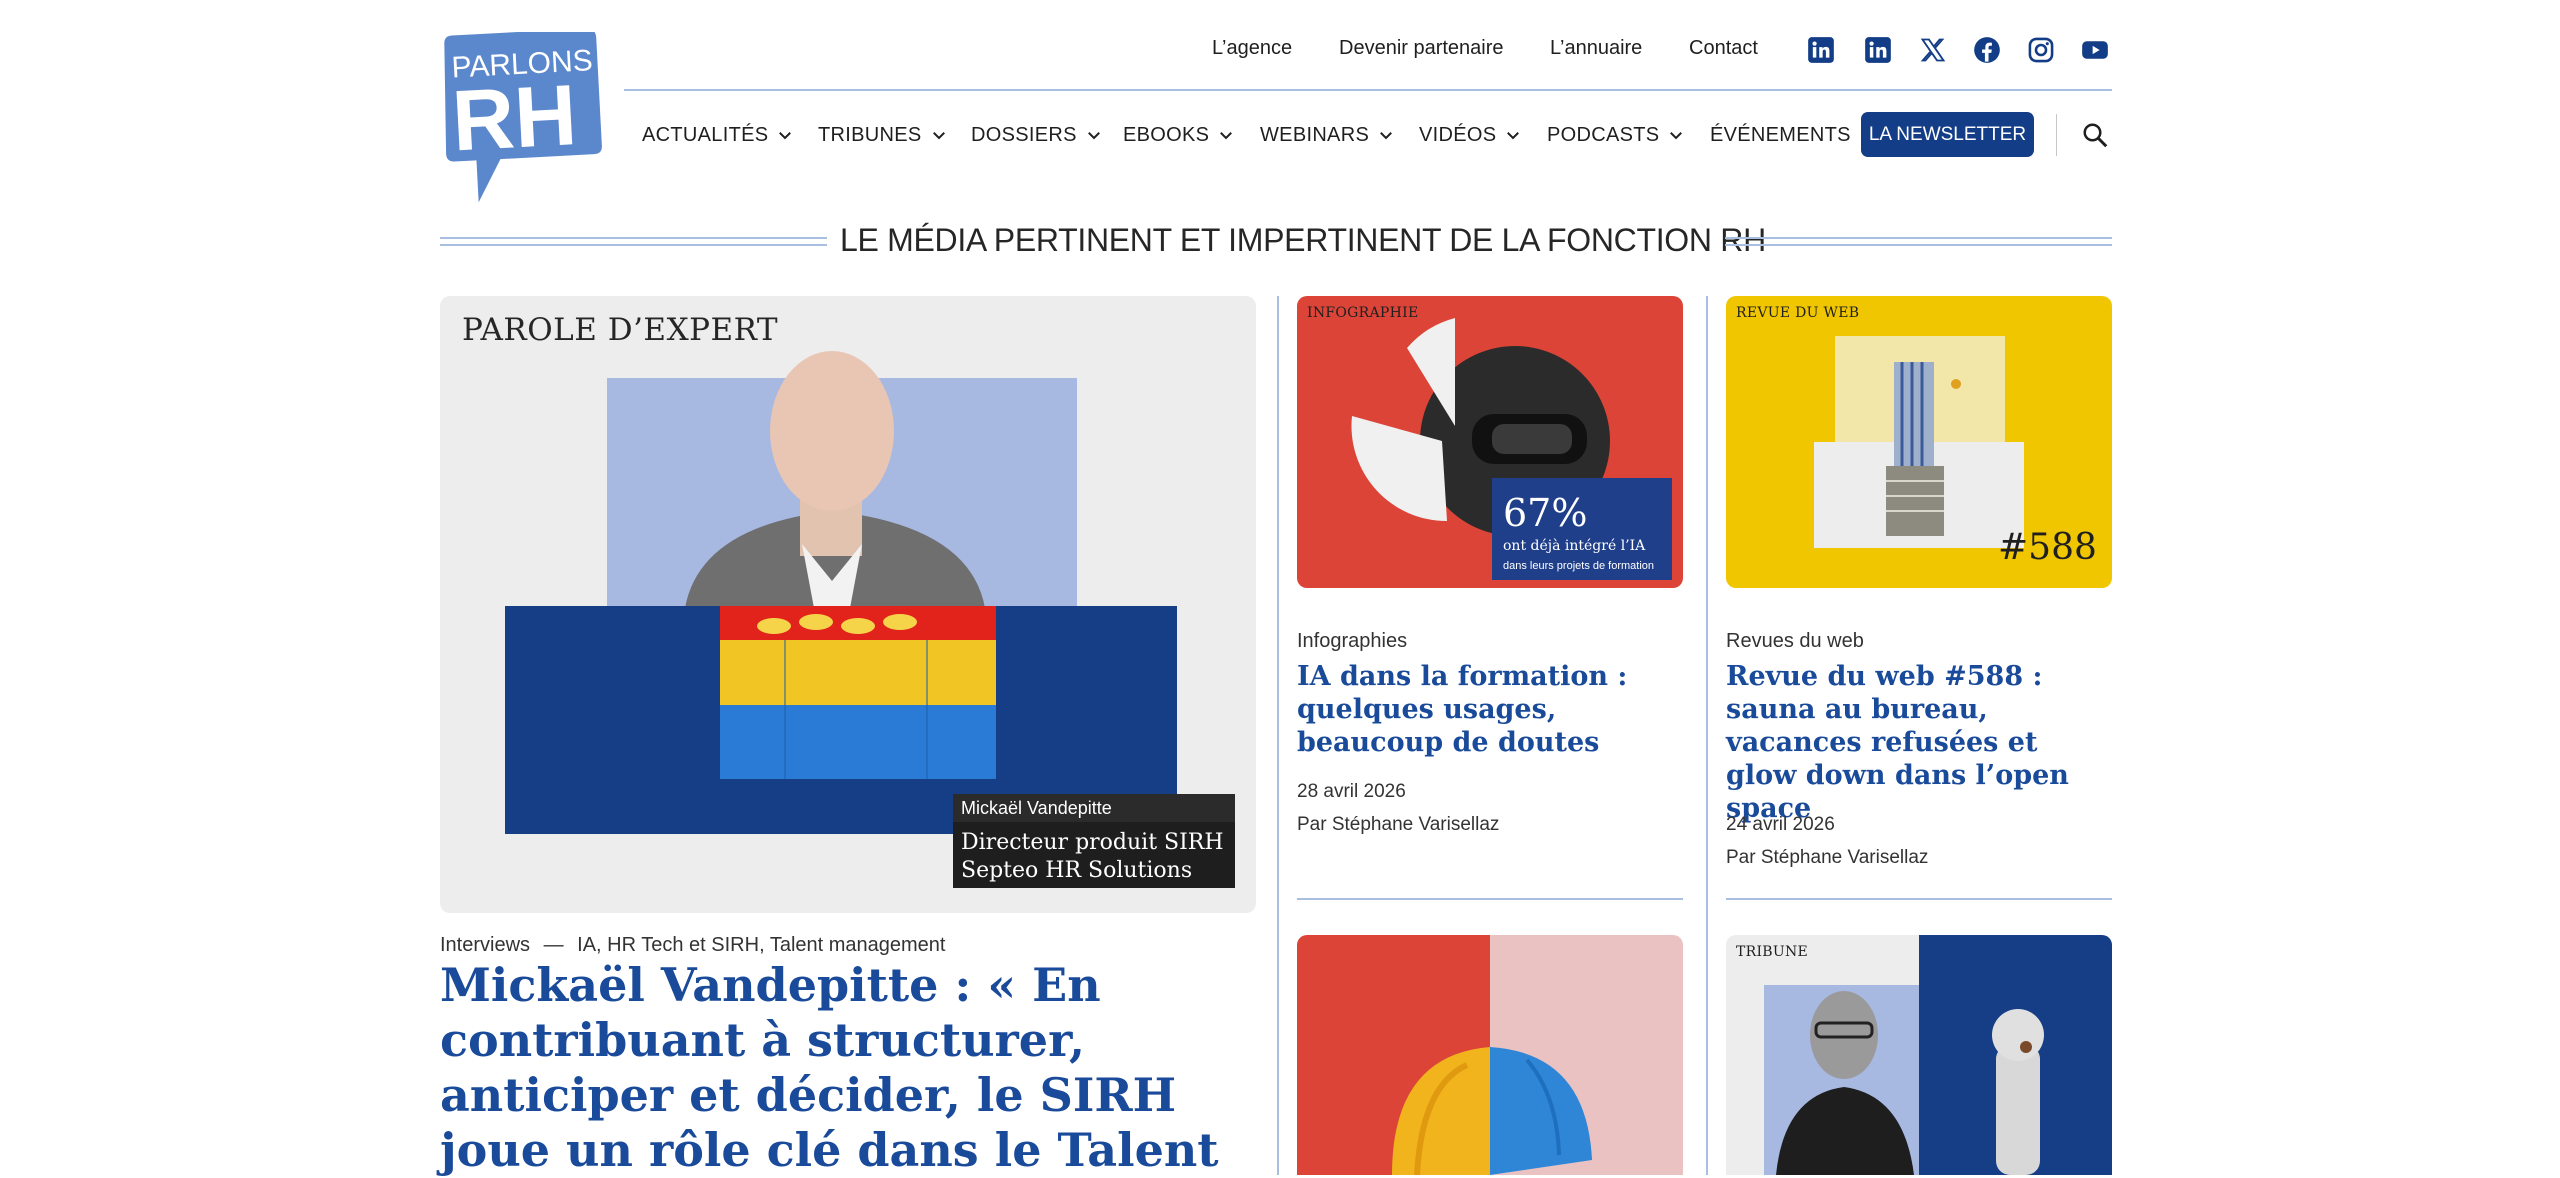  Describe the element at coordinates (553, 945) in the screenshot. I see `featured-meta-dash: —` at that location.